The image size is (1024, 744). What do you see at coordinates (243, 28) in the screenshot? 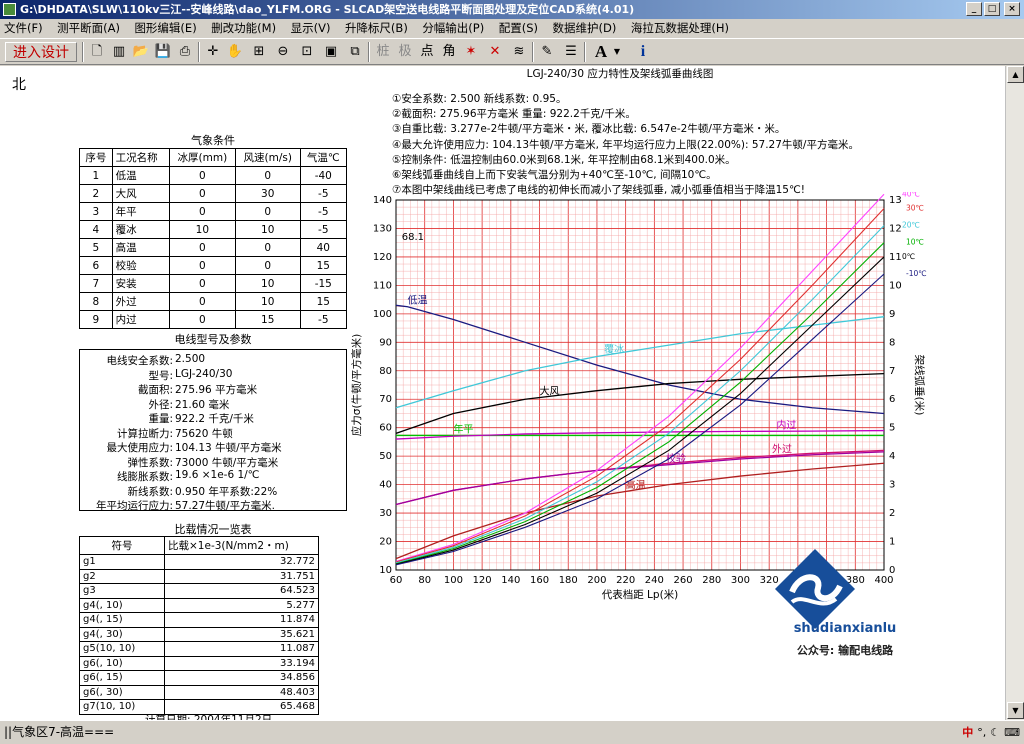
I see `menu-delete-modify: 删改功能(M)` at bounding box center [243, 28].